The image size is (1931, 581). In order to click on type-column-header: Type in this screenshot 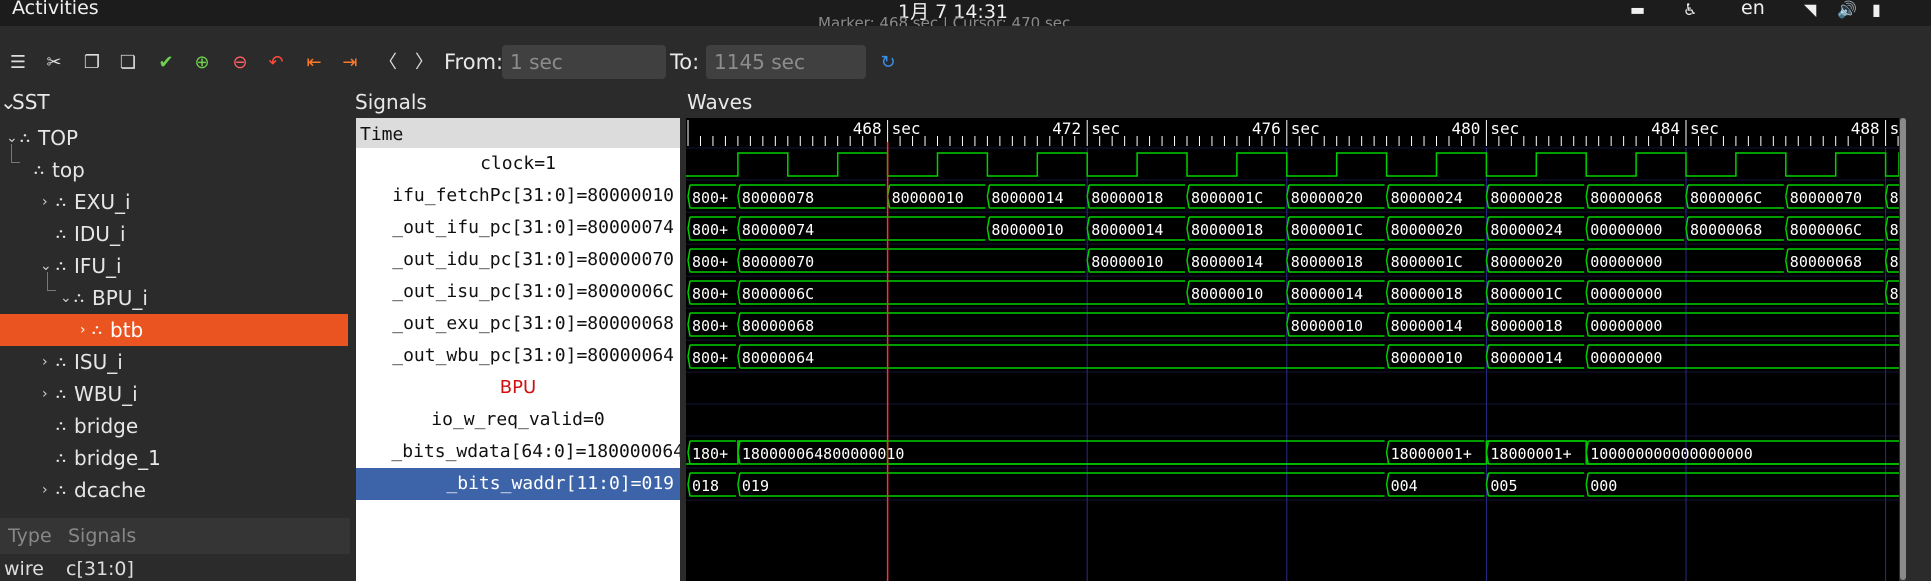, I will do `click(30, 536)`.